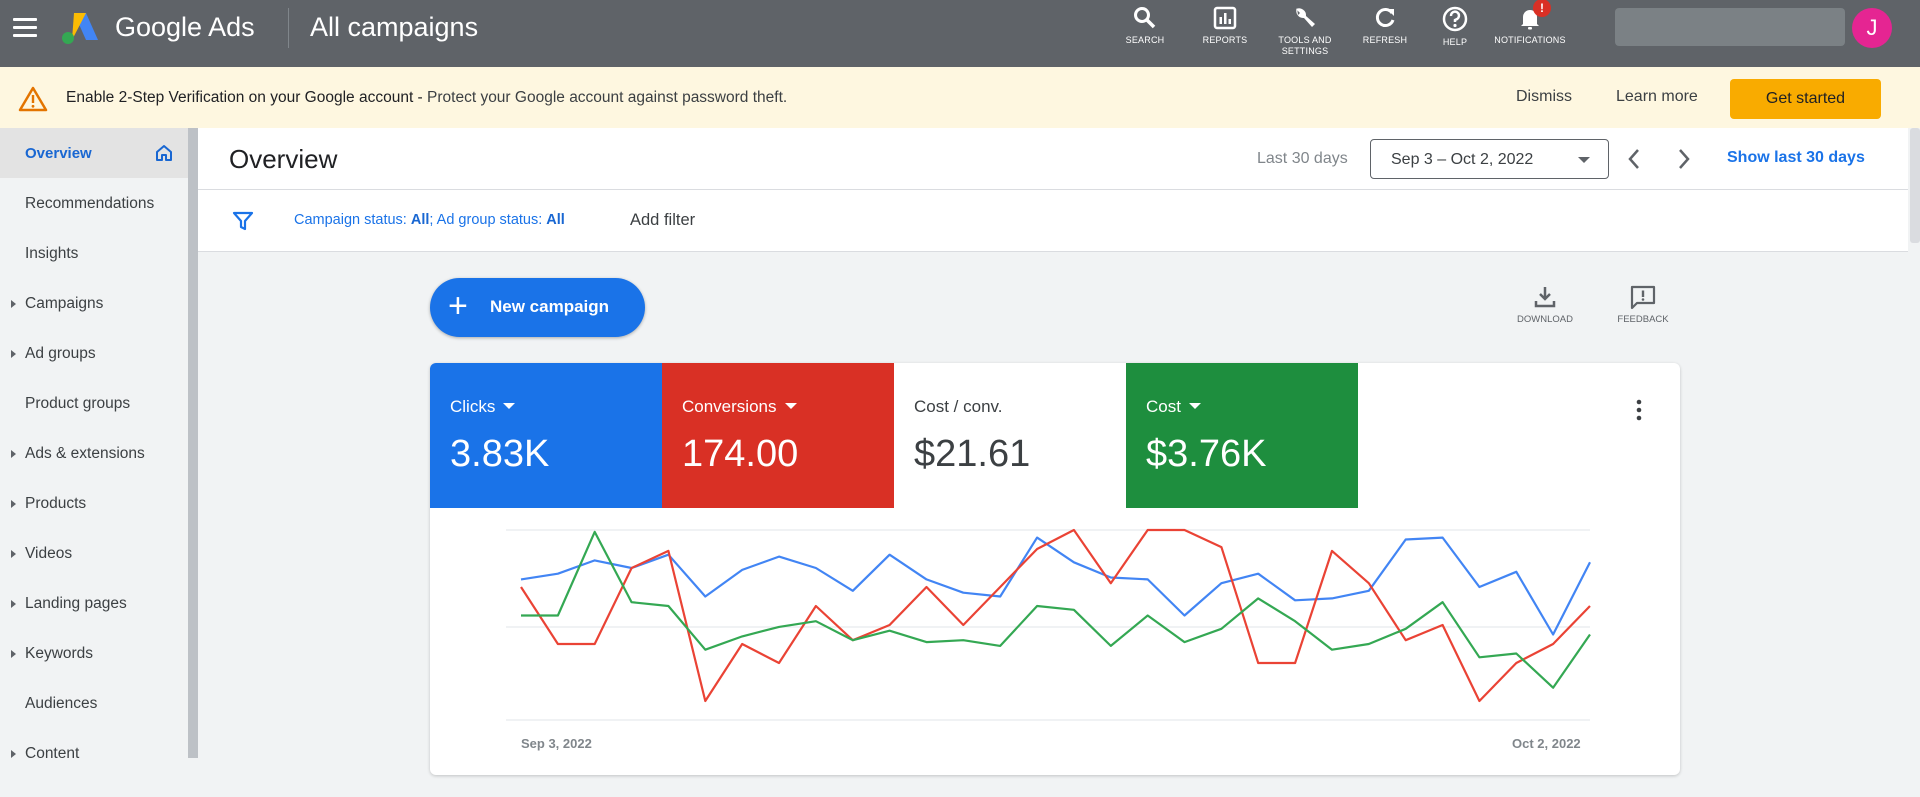  I want to click on download-button: DOWNLOAD, so click(1545, 304).